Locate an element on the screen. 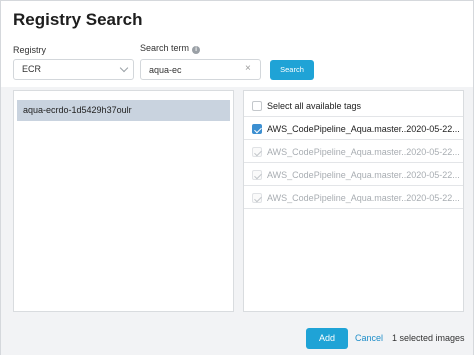 The image size is (474, 355). registry-select-value: ECR is located at coordinates (32, 69).